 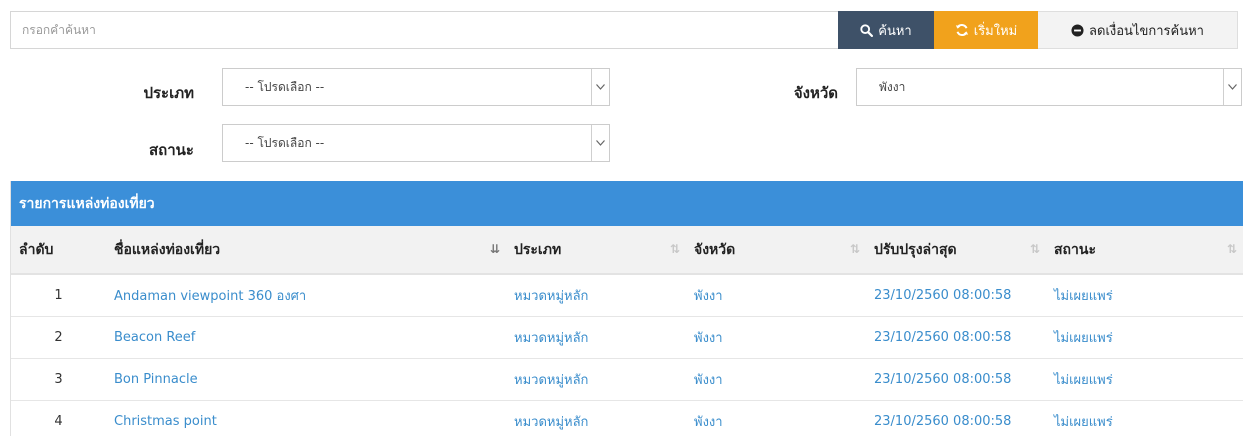 What do you see at coordinates (1144, 250) in the screenshot?
I see `column-header-status: สถานะ ⇅` at bounding box center [1144, 250].